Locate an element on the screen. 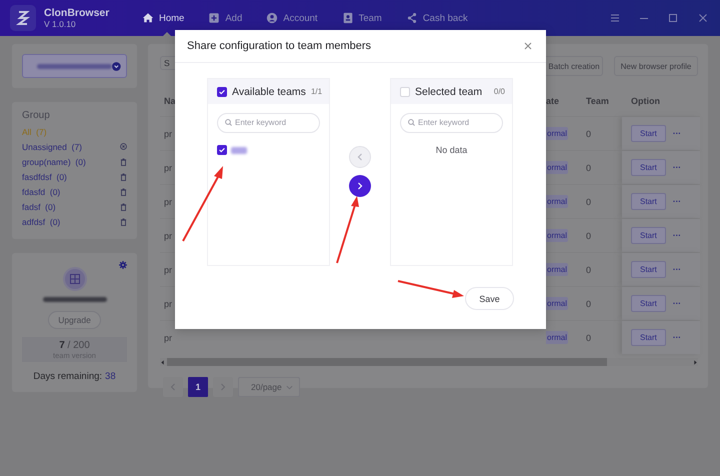 Image resolution: width=720 pixels, height=476 pixels. toolbar-button: Batch creation is located at coordinates (574, 66).